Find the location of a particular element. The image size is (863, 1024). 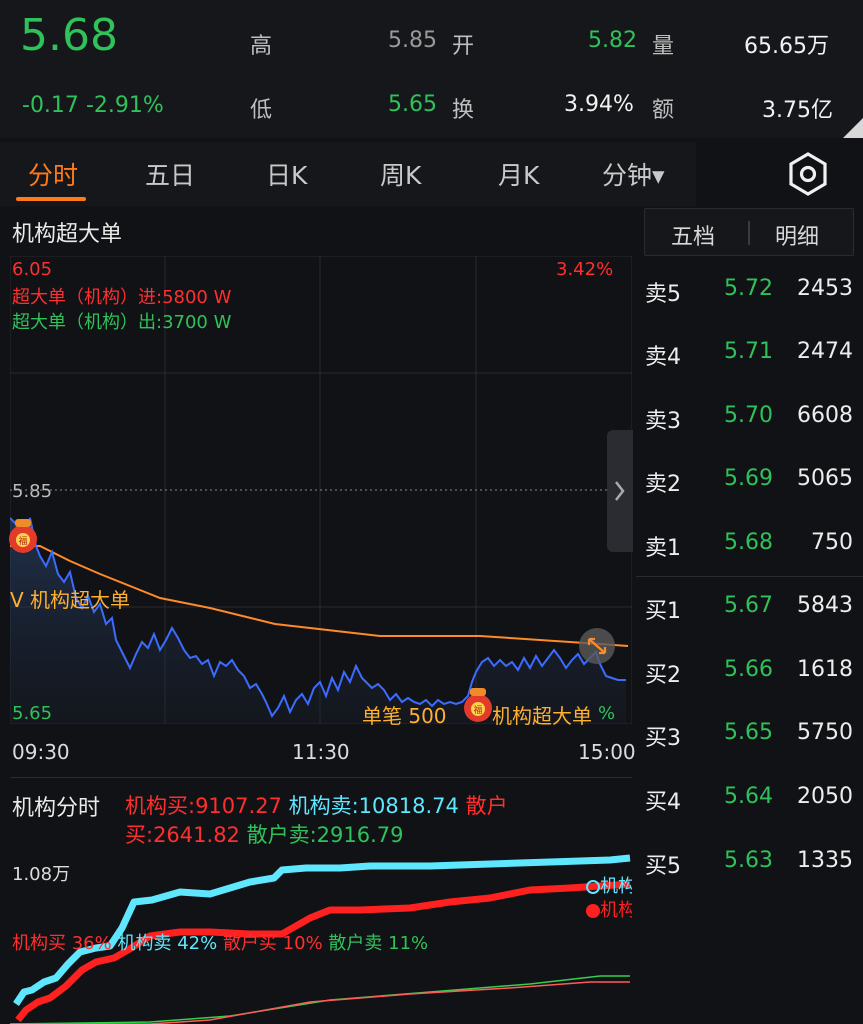

pct-inst-sell: 机构卖 42% is located at coordinates (167, 943).